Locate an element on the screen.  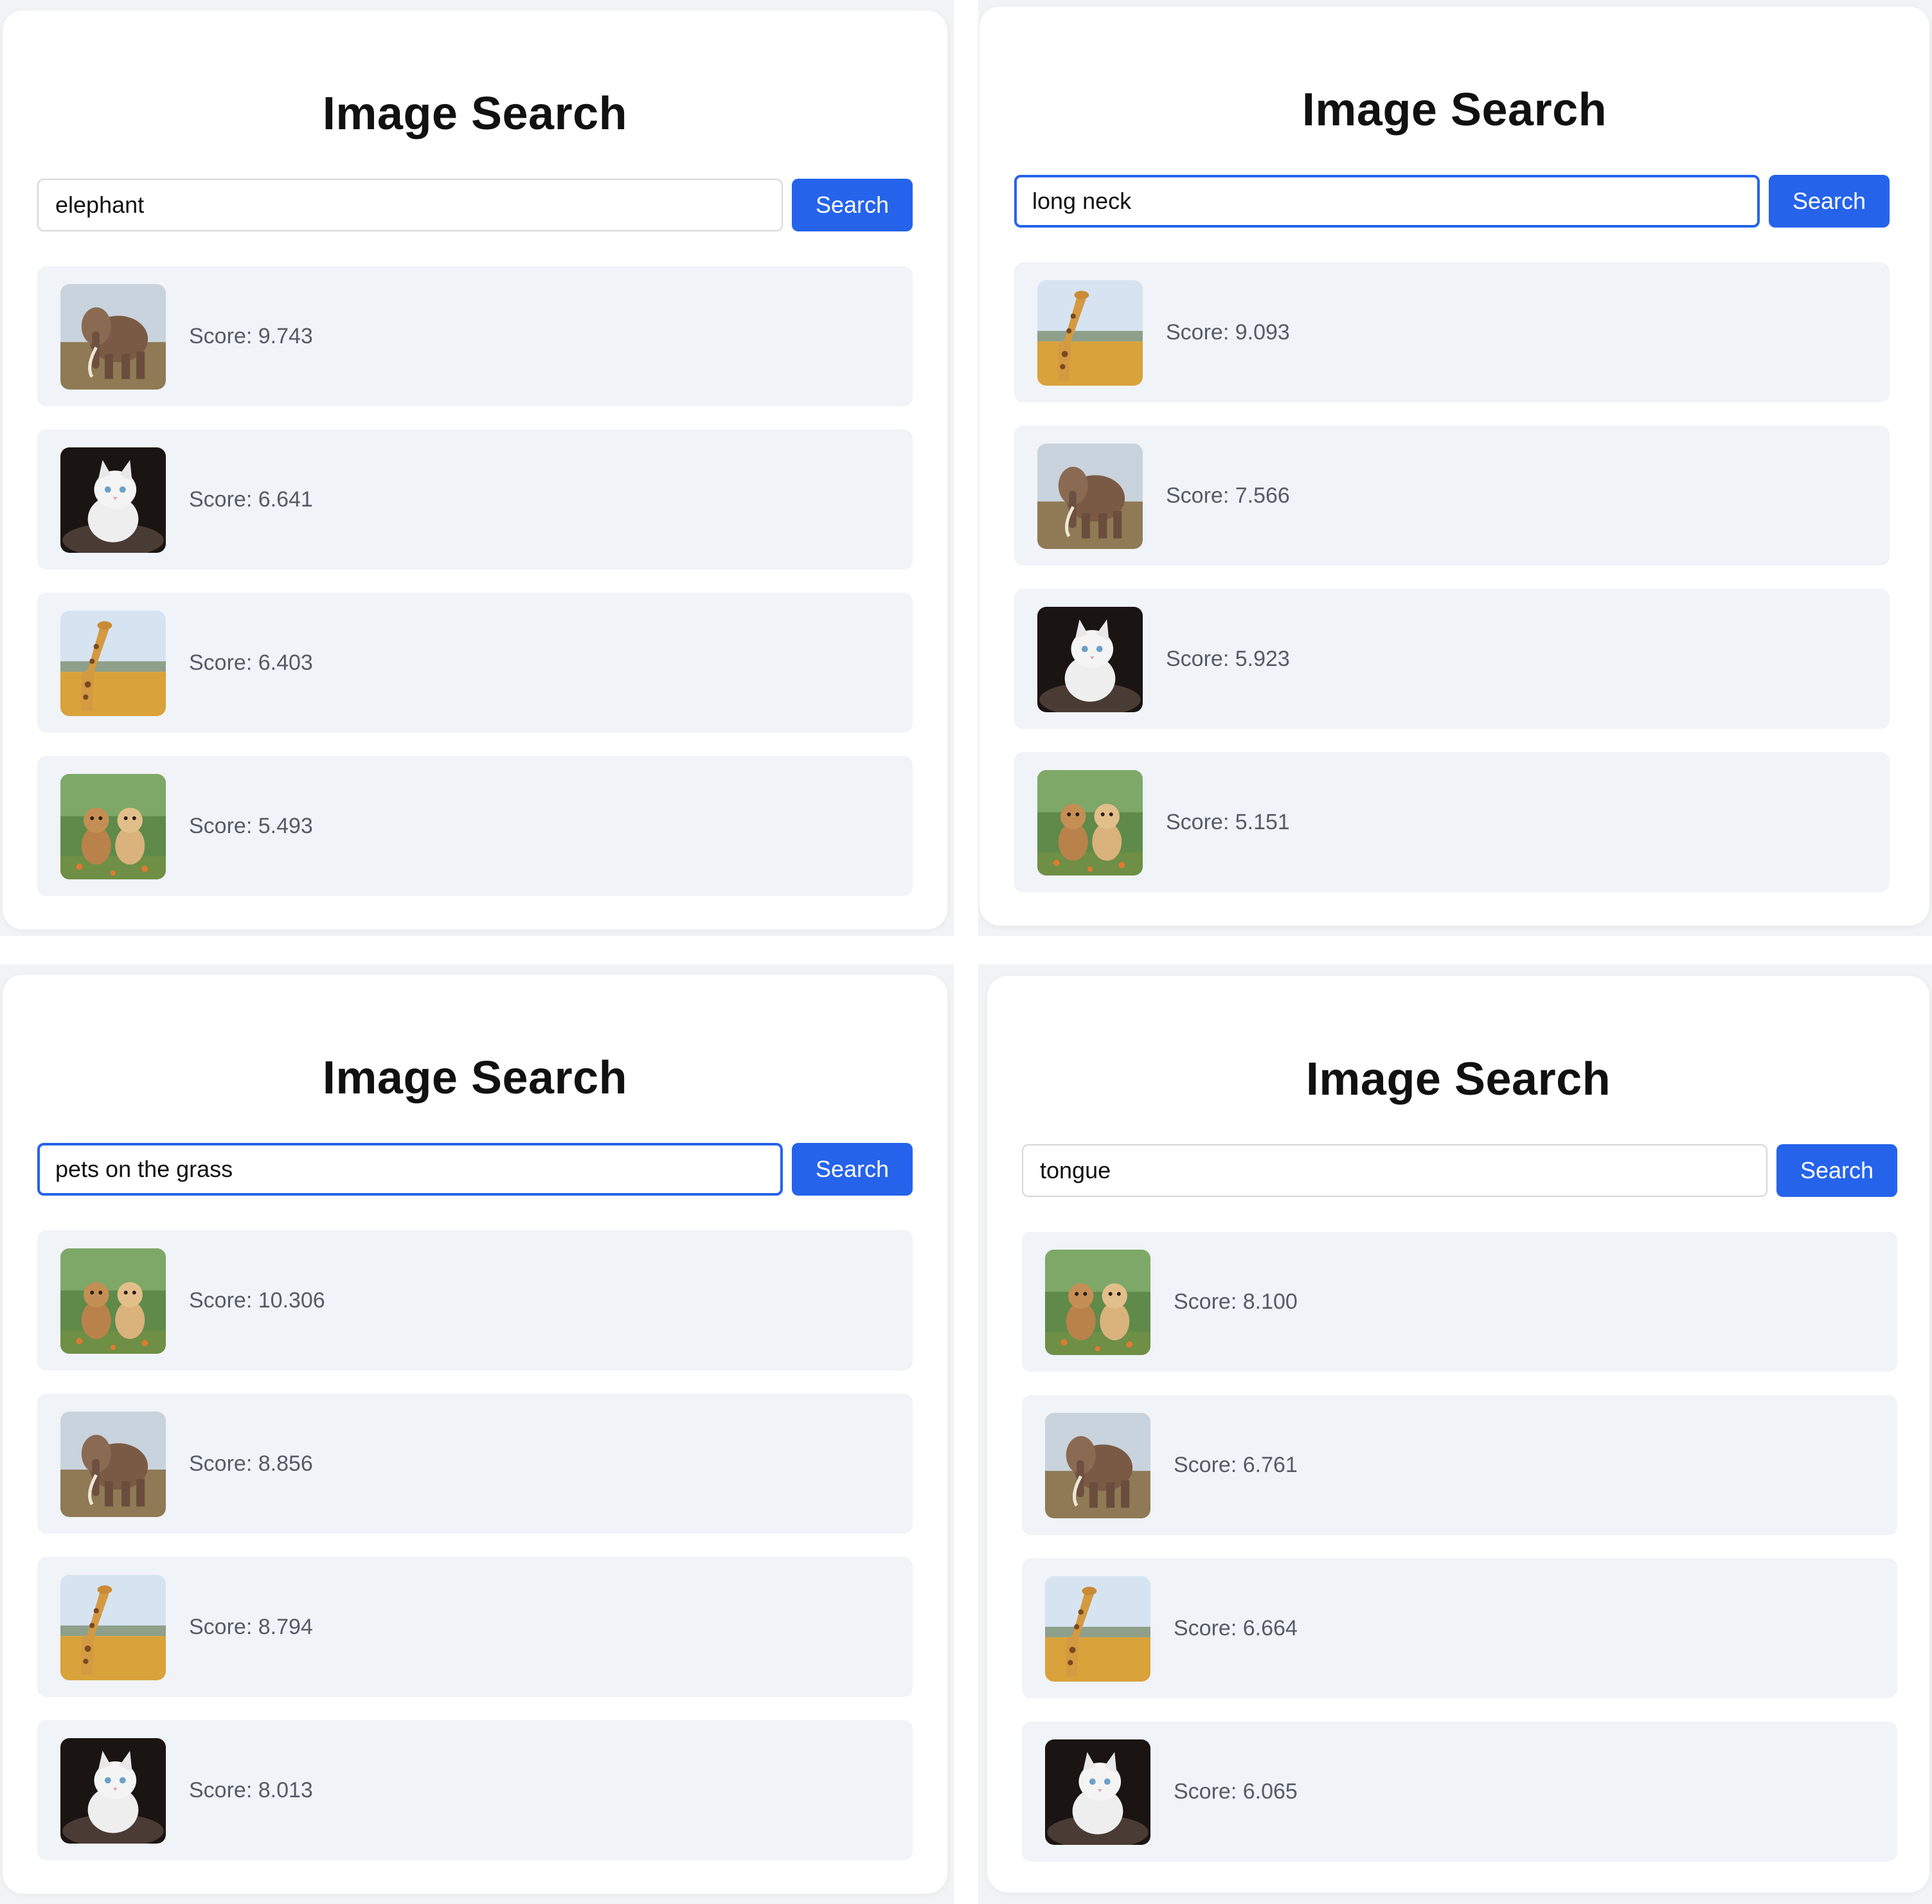
result-score: Score: 6.761 is located at coordinates (1236, 1465).